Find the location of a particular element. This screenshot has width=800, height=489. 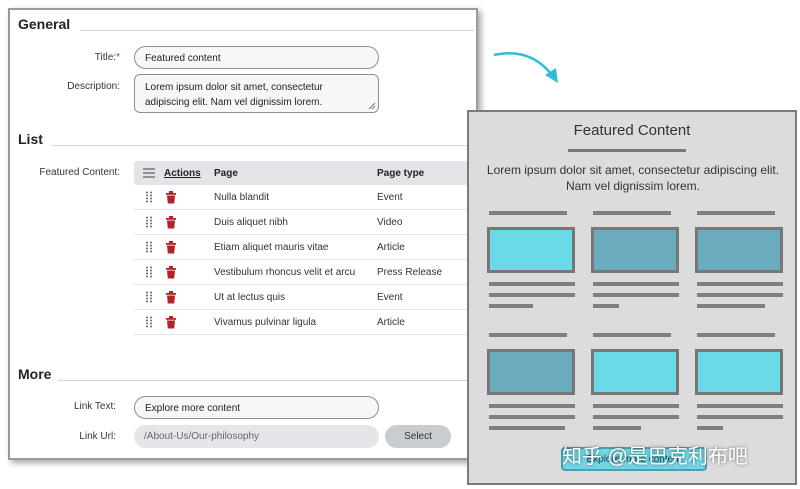

column-page: Page is located at coordinates (226, 173).